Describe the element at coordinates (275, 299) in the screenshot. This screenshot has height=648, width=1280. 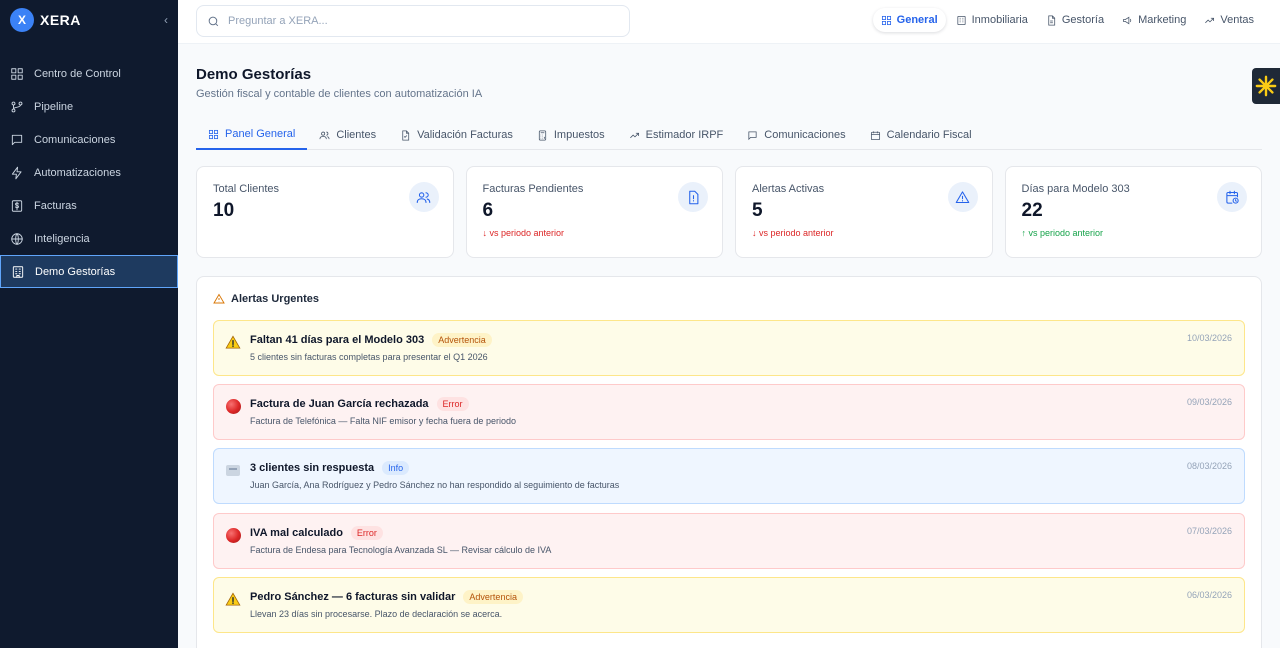
I see `alerts-heading-label: Alertas Urgentes` at that location.